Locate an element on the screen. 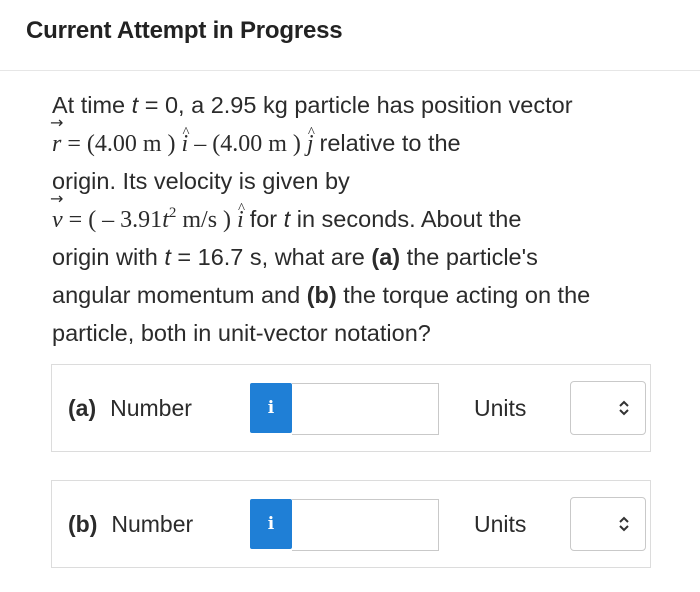  page-title: Current Attempt in Progress is located at coordinates (184, 30).